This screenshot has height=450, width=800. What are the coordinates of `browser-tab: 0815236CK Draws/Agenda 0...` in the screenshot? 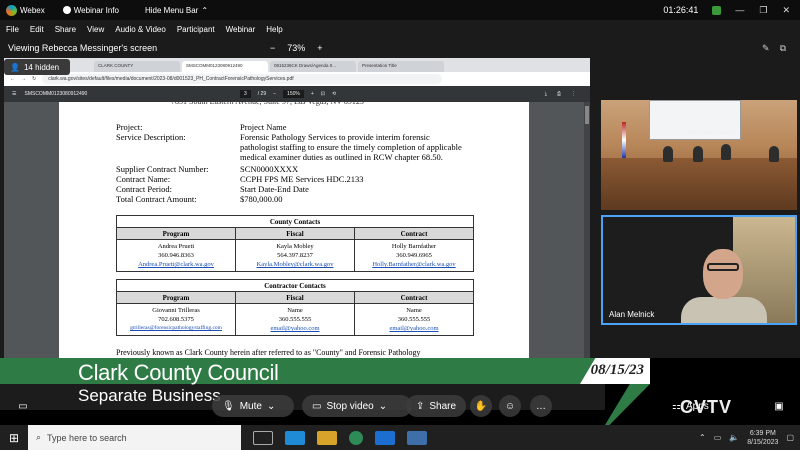 It's located at (313, 66).